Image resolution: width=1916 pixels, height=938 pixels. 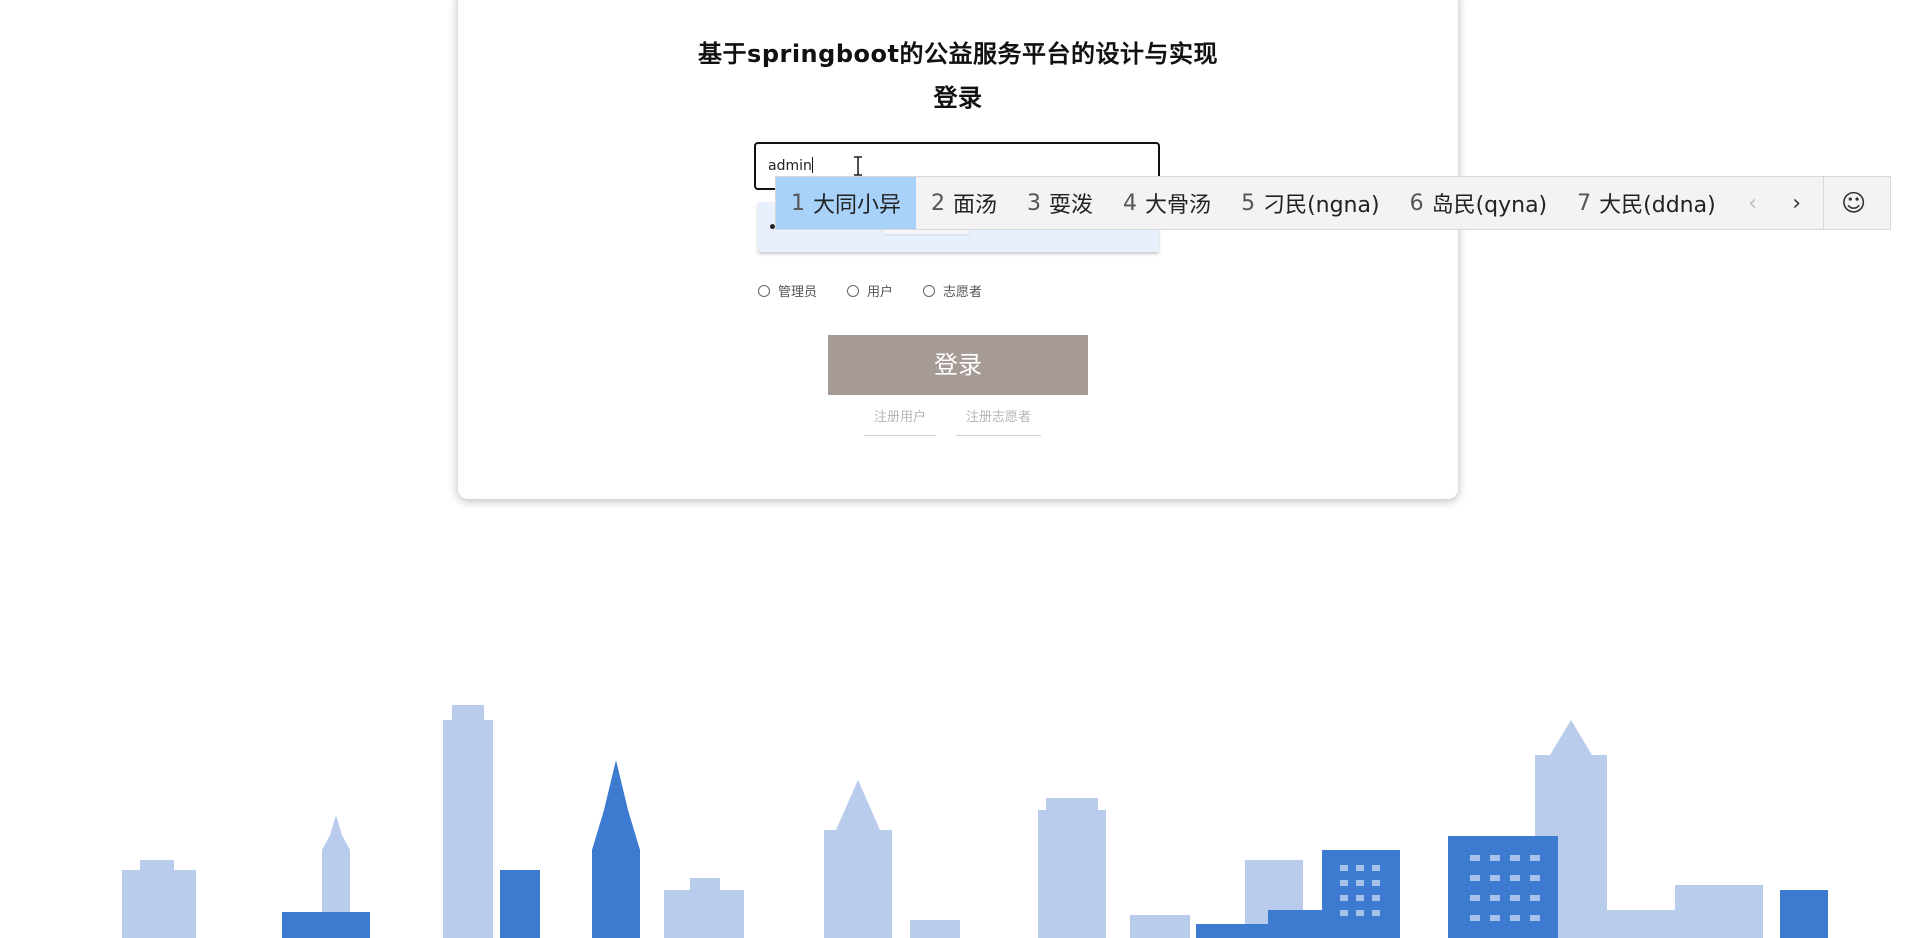 What do you see at coordinates (812, 165) in the screenshot?
I see `text-caret` at bounding box center [812, 165].